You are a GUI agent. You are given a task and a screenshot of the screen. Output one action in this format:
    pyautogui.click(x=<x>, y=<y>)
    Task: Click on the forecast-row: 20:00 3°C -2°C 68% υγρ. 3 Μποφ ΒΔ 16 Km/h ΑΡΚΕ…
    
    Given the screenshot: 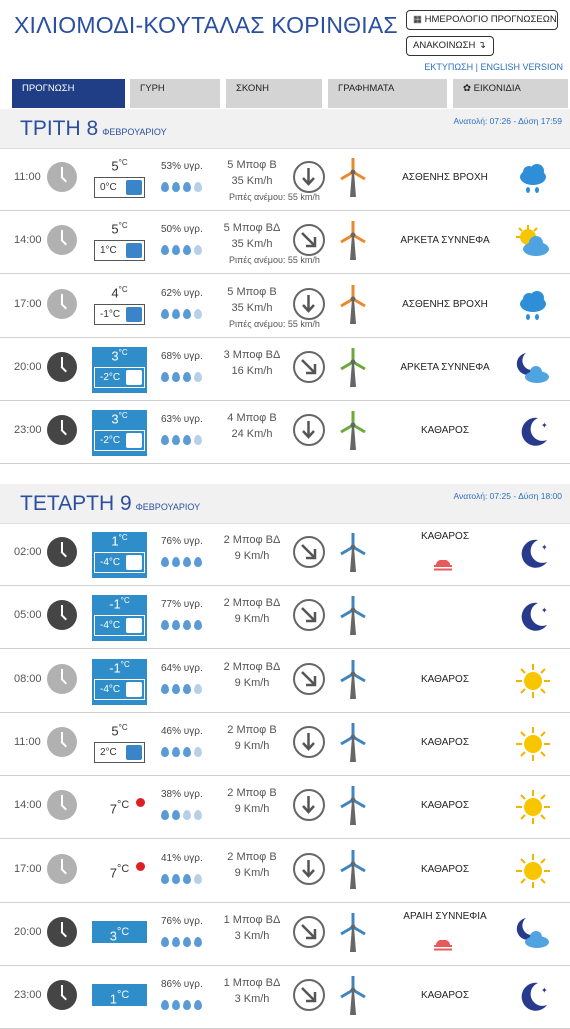 What is the action you would take?
    pyautogui.click(x=285, y=369)
    